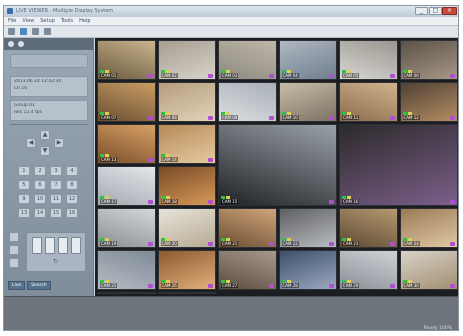  I want to click on sidebar-header, so click(48, 44).